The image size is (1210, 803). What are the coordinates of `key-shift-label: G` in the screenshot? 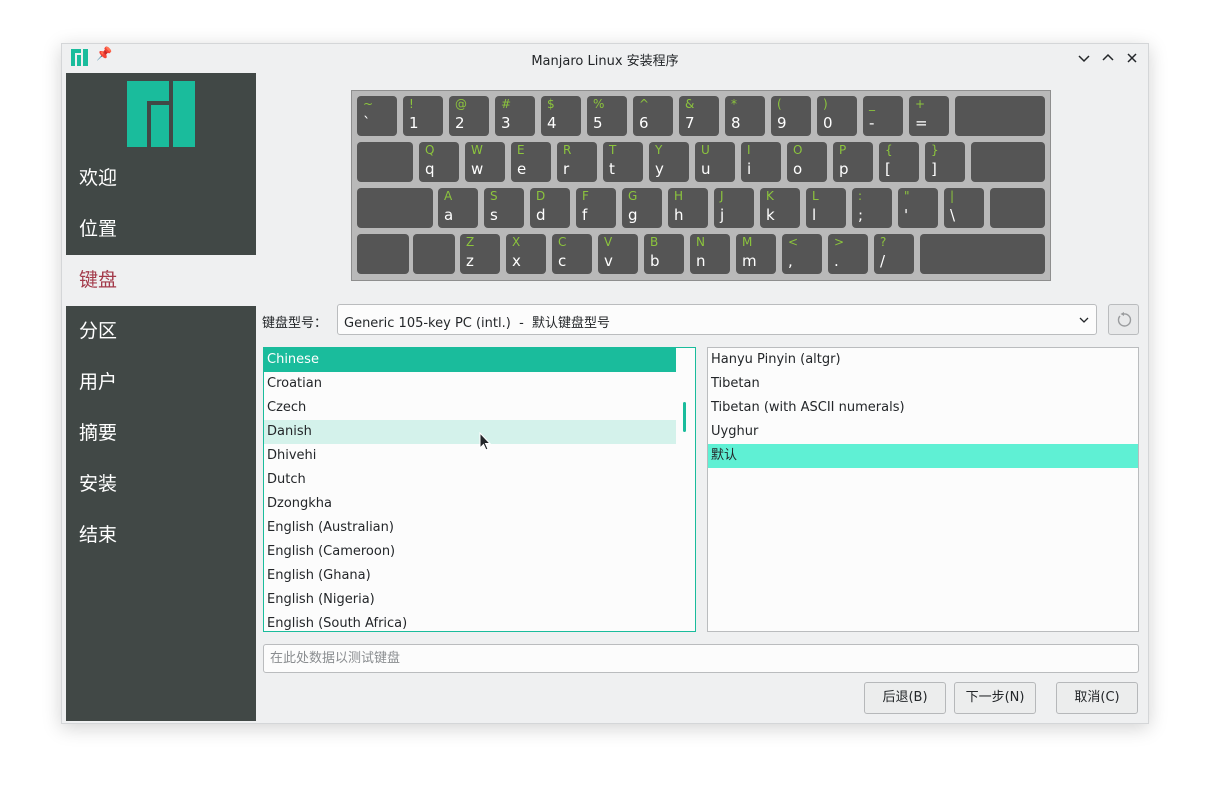 It's located at (633, 196).